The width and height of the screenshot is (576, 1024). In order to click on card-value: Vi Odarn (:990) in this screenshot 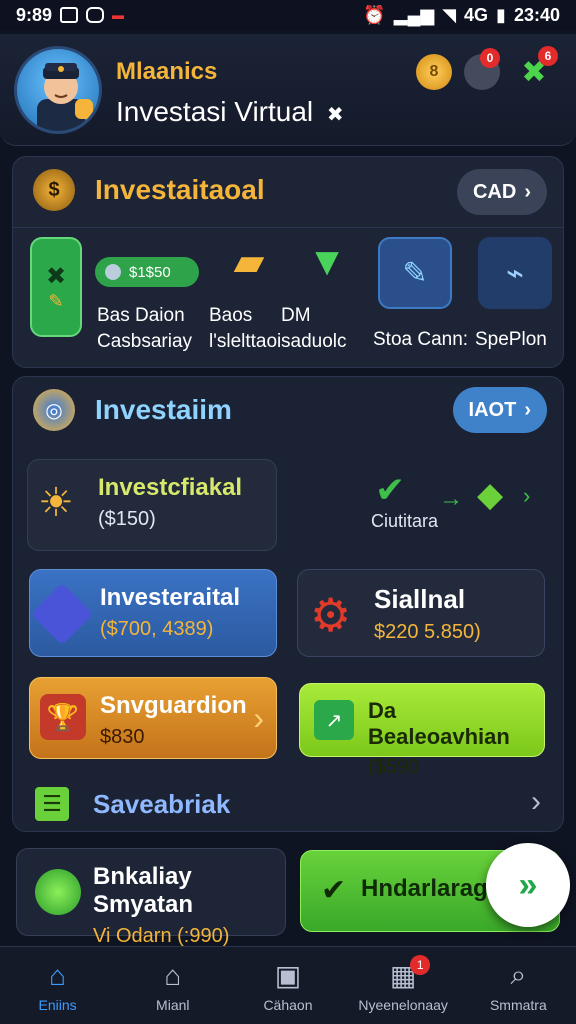, I will do `click(161, 936)`.